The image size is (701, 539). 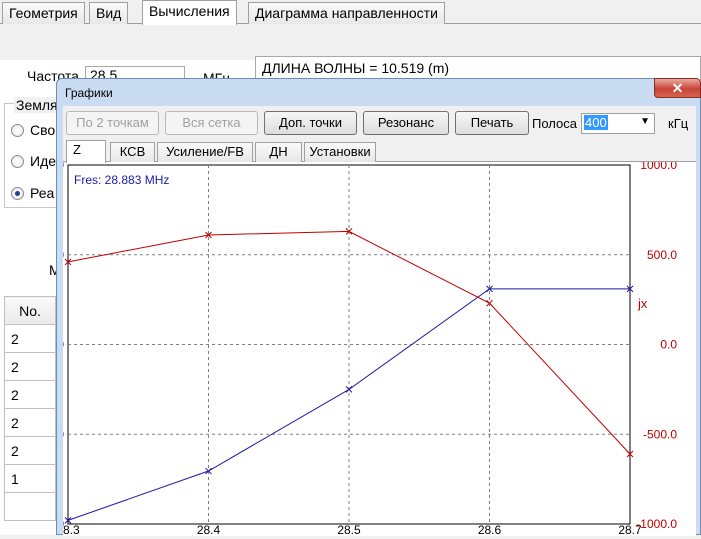 I want to click on table-row: 1, so click(x=30, y=478).